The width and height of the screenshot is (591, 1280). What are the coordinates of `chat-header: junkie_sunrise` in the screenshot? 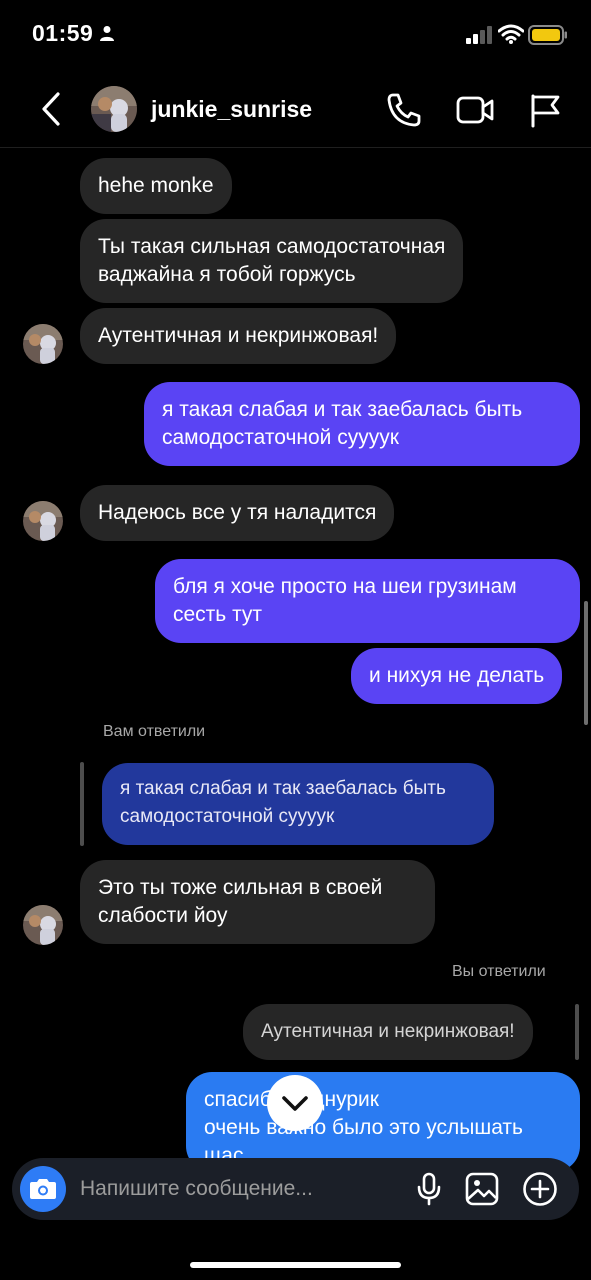 It's located at (295, 110).